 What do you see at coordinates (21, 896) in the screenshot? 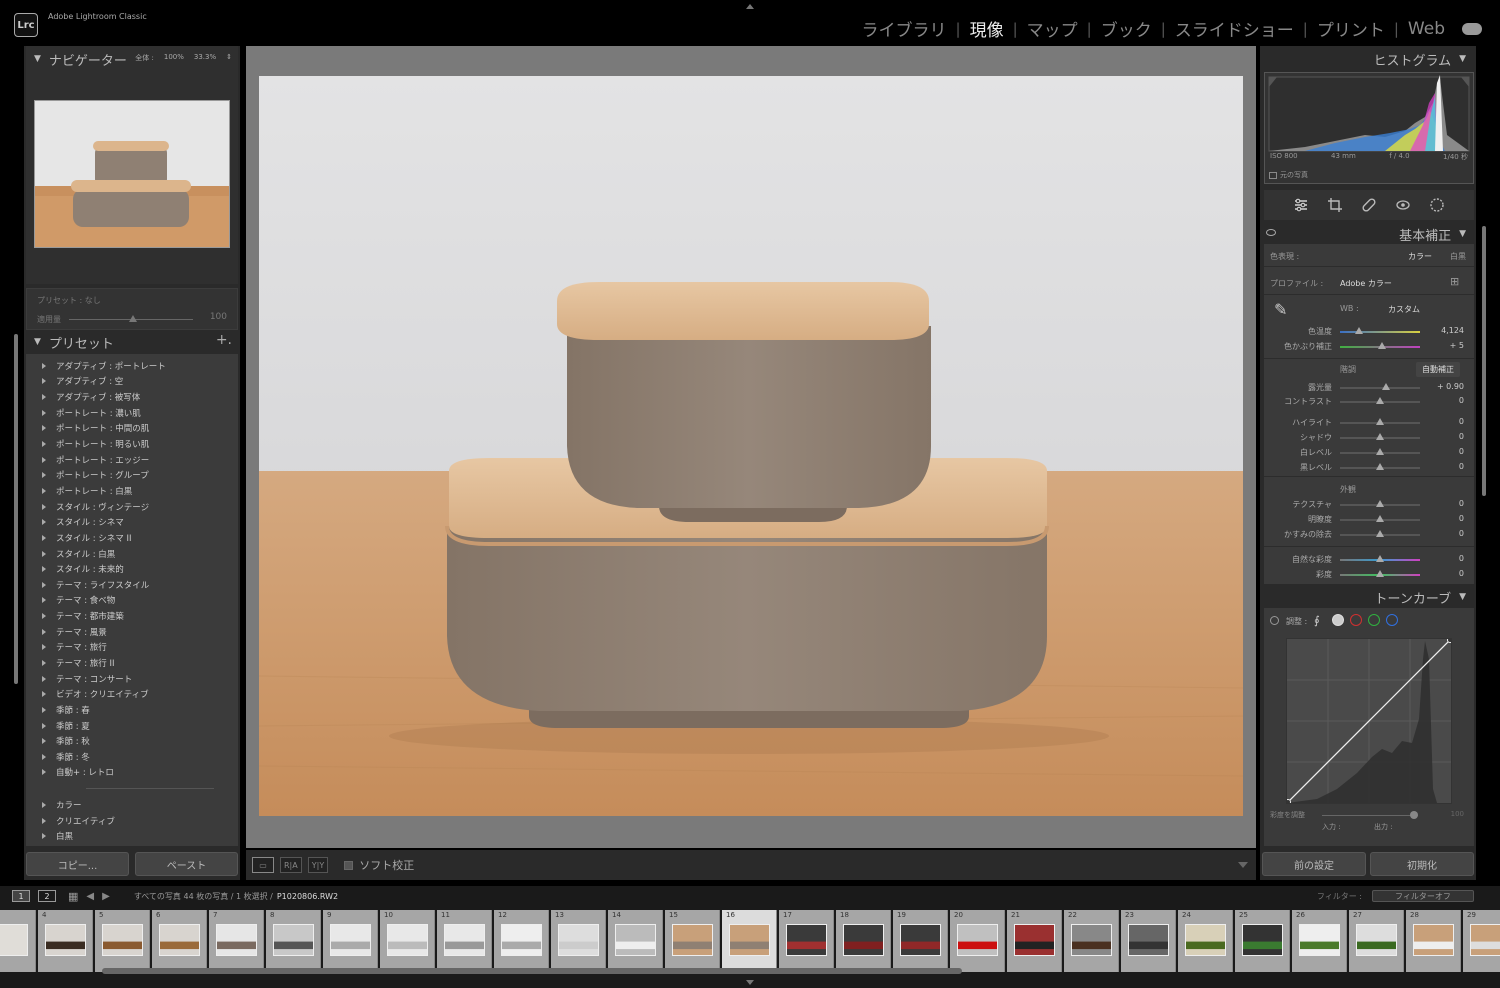
I see `monitor-1-button: 1` at bounding box center [21, 896].